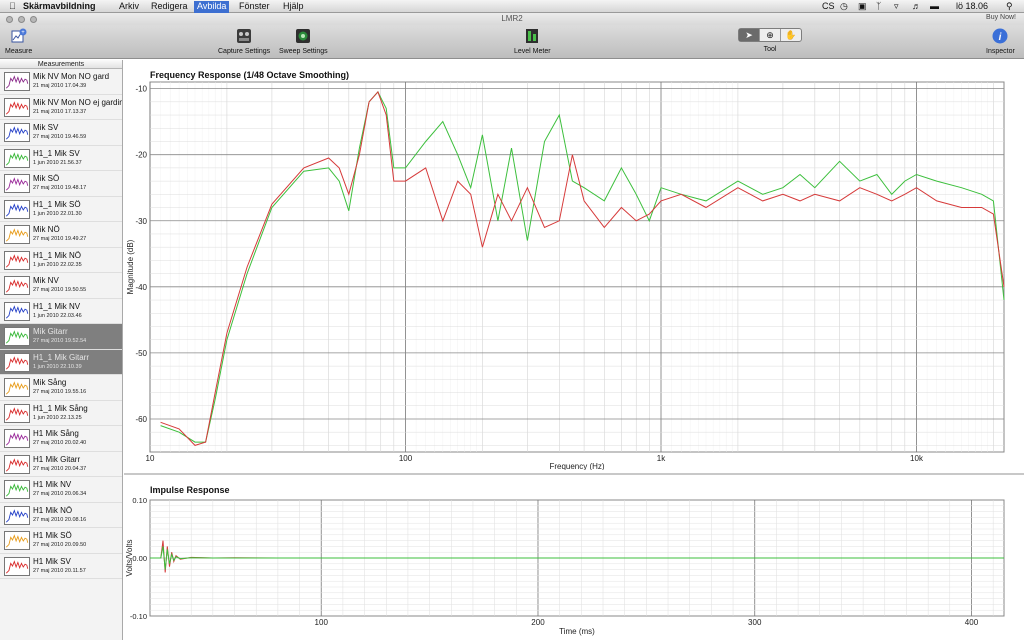 The width and height of the screenshot is (1024, 640). I want to click on measurement-item: H1 Mik Gitarr 27 maj 2010 20.04.37, so click(61, 464).